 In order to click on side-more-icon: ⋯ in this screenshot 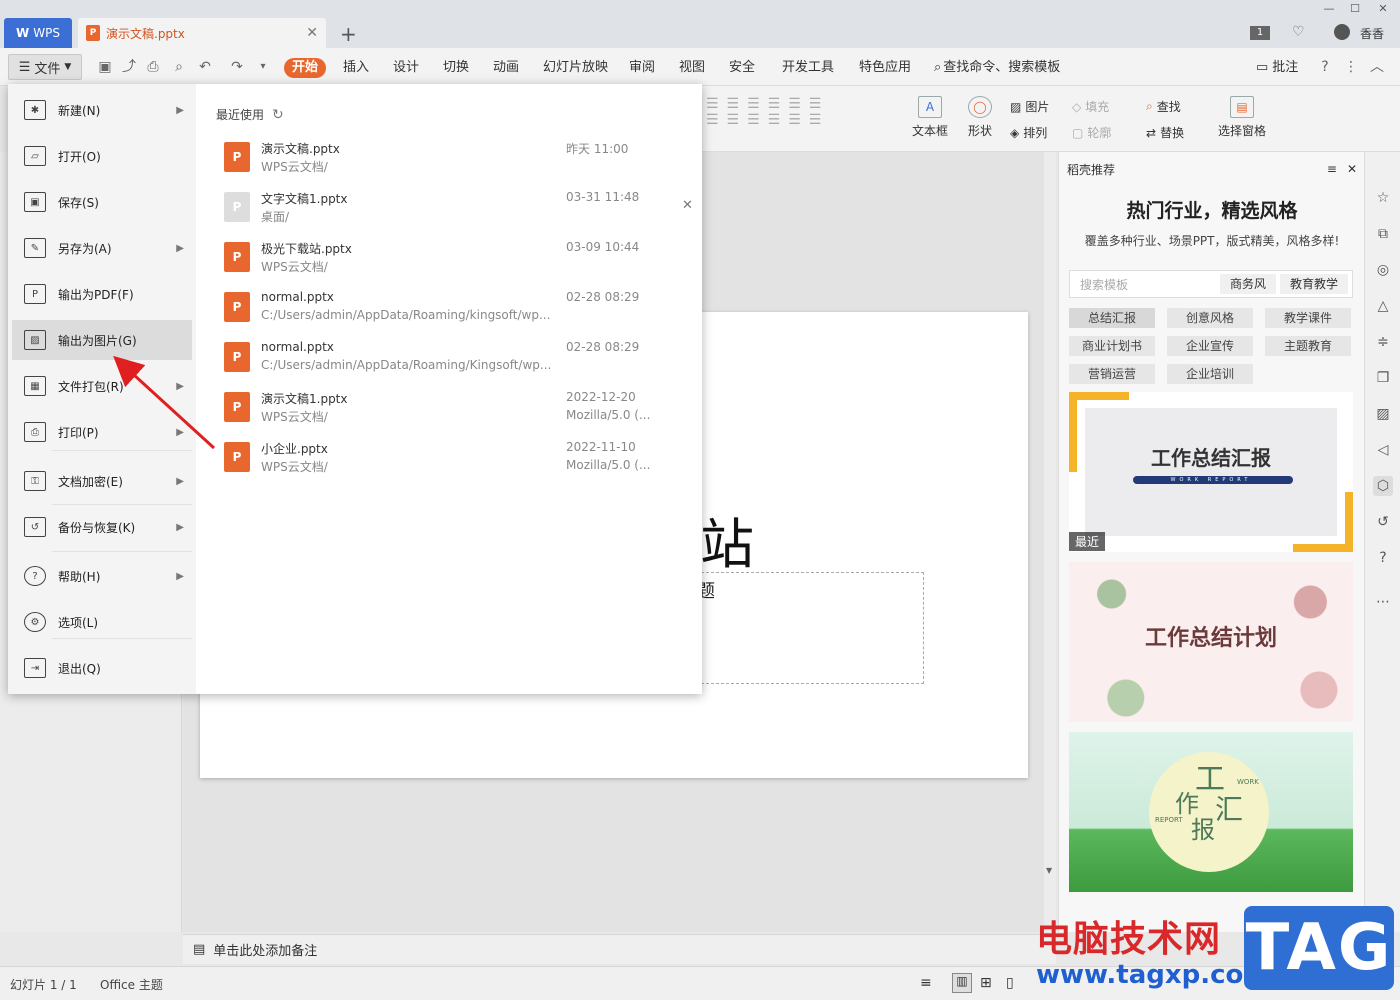, I will do `click(1383, 602)`.